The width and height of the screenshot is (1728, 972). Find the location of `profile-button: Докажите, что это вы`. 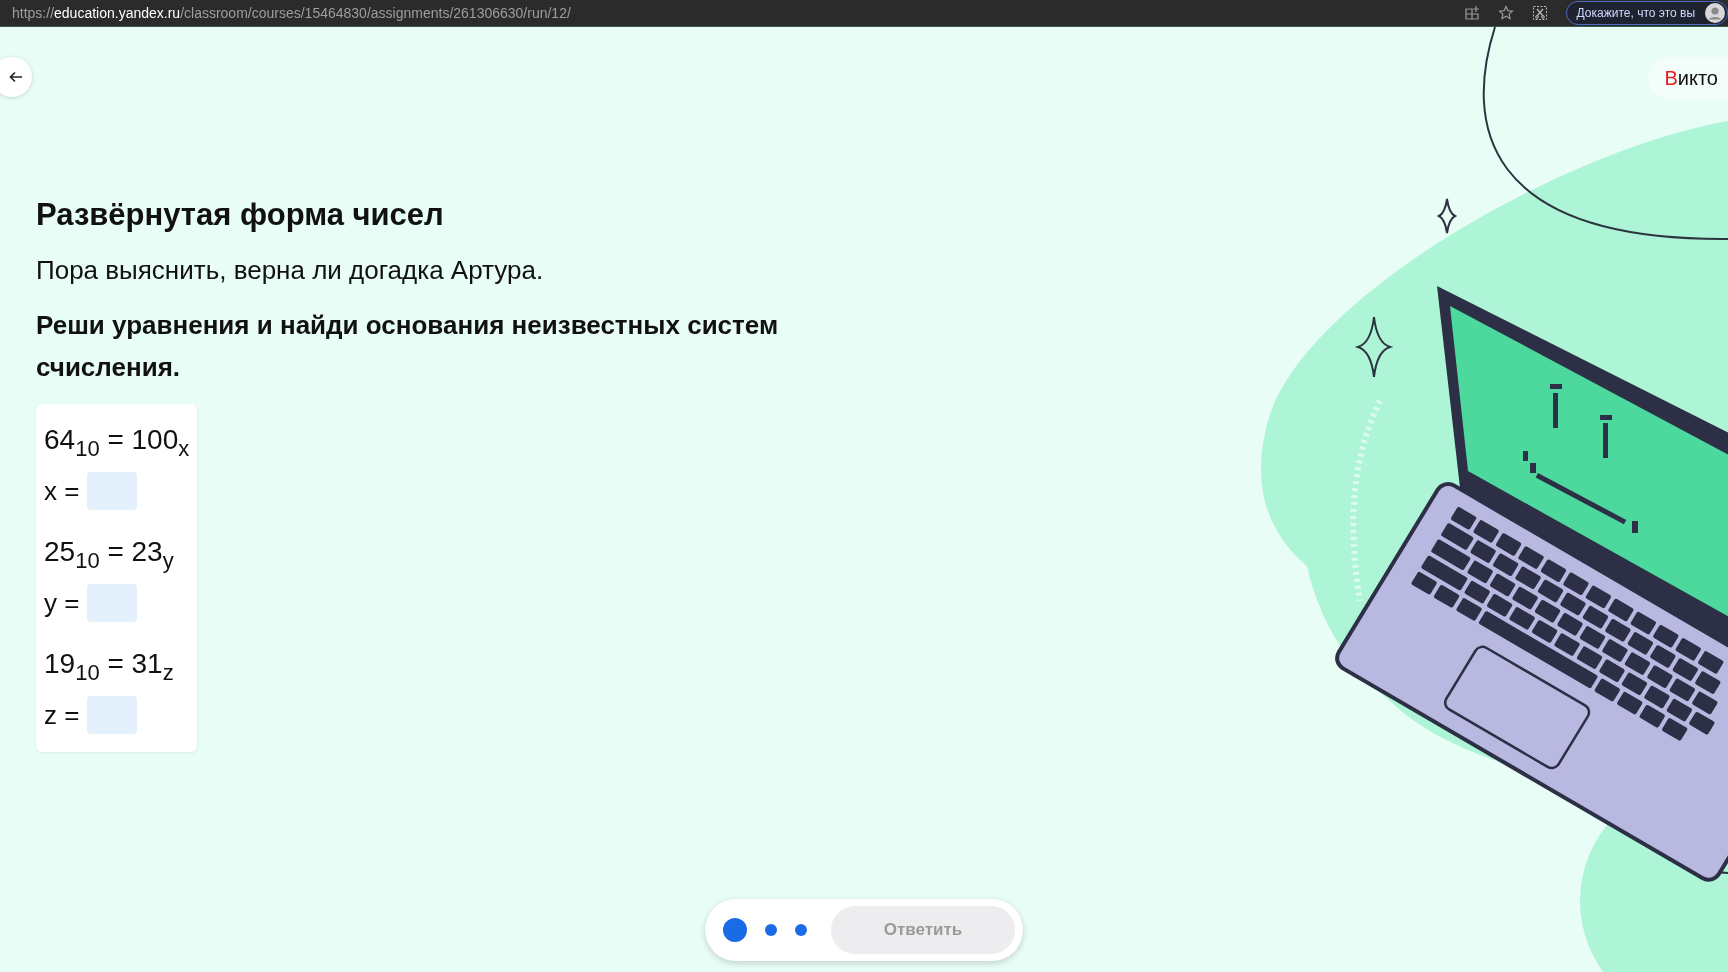

profile-button: Докажите, что это вы is located at coordinates (1646, 13).